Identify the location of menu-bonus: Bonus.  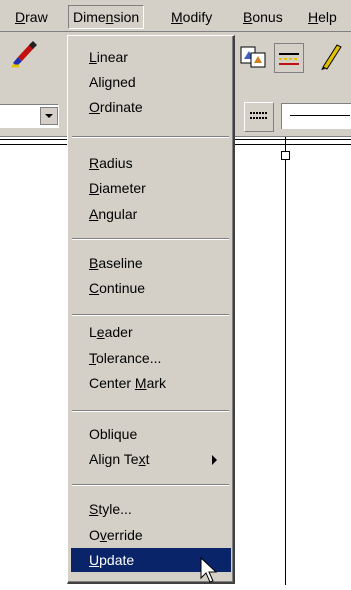
(263, 17).